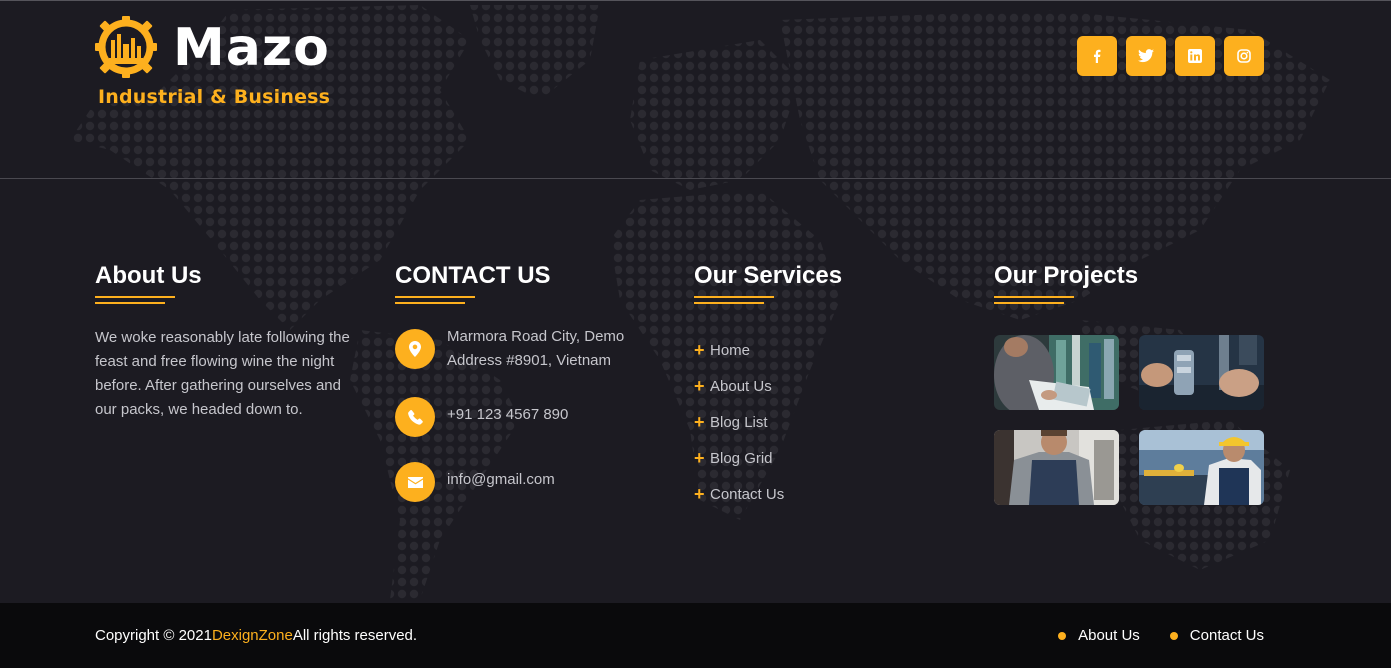 Image resolution: width=1391 pixels, height=668 pixels. I want to click on service-link-blog-grid: + Blog Grid, so click(768, 458).